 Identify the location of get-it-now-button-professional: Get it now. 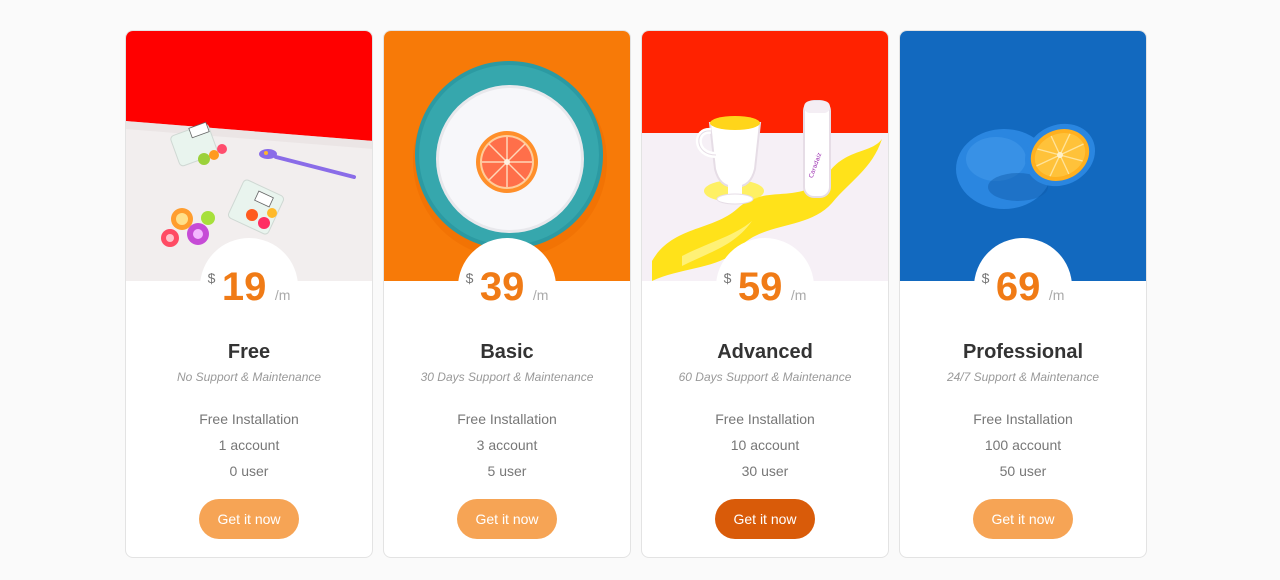
(1023, 519).